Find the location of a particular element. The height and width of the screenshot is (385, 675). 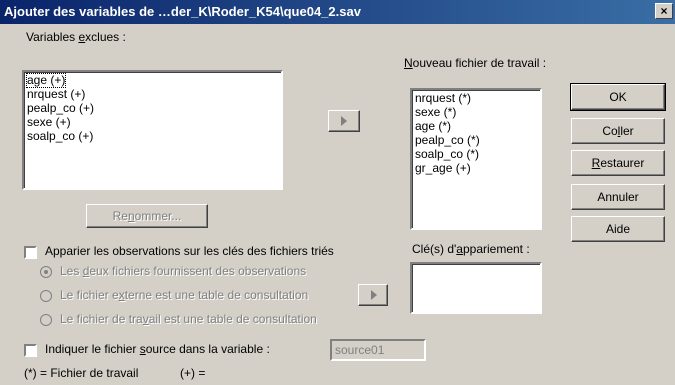

reset-label-suffix: estaurer is located at coordinates (622, 163).